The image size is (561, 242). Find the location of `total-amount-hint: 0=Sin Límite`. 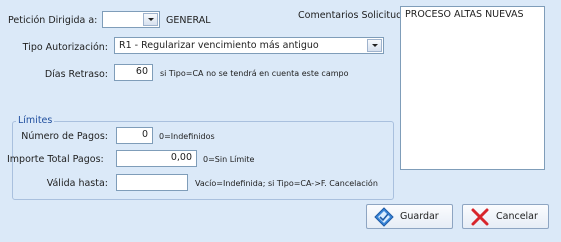

total-amount-hint: 0=Sin Límite is located at coordinates (229, 159).